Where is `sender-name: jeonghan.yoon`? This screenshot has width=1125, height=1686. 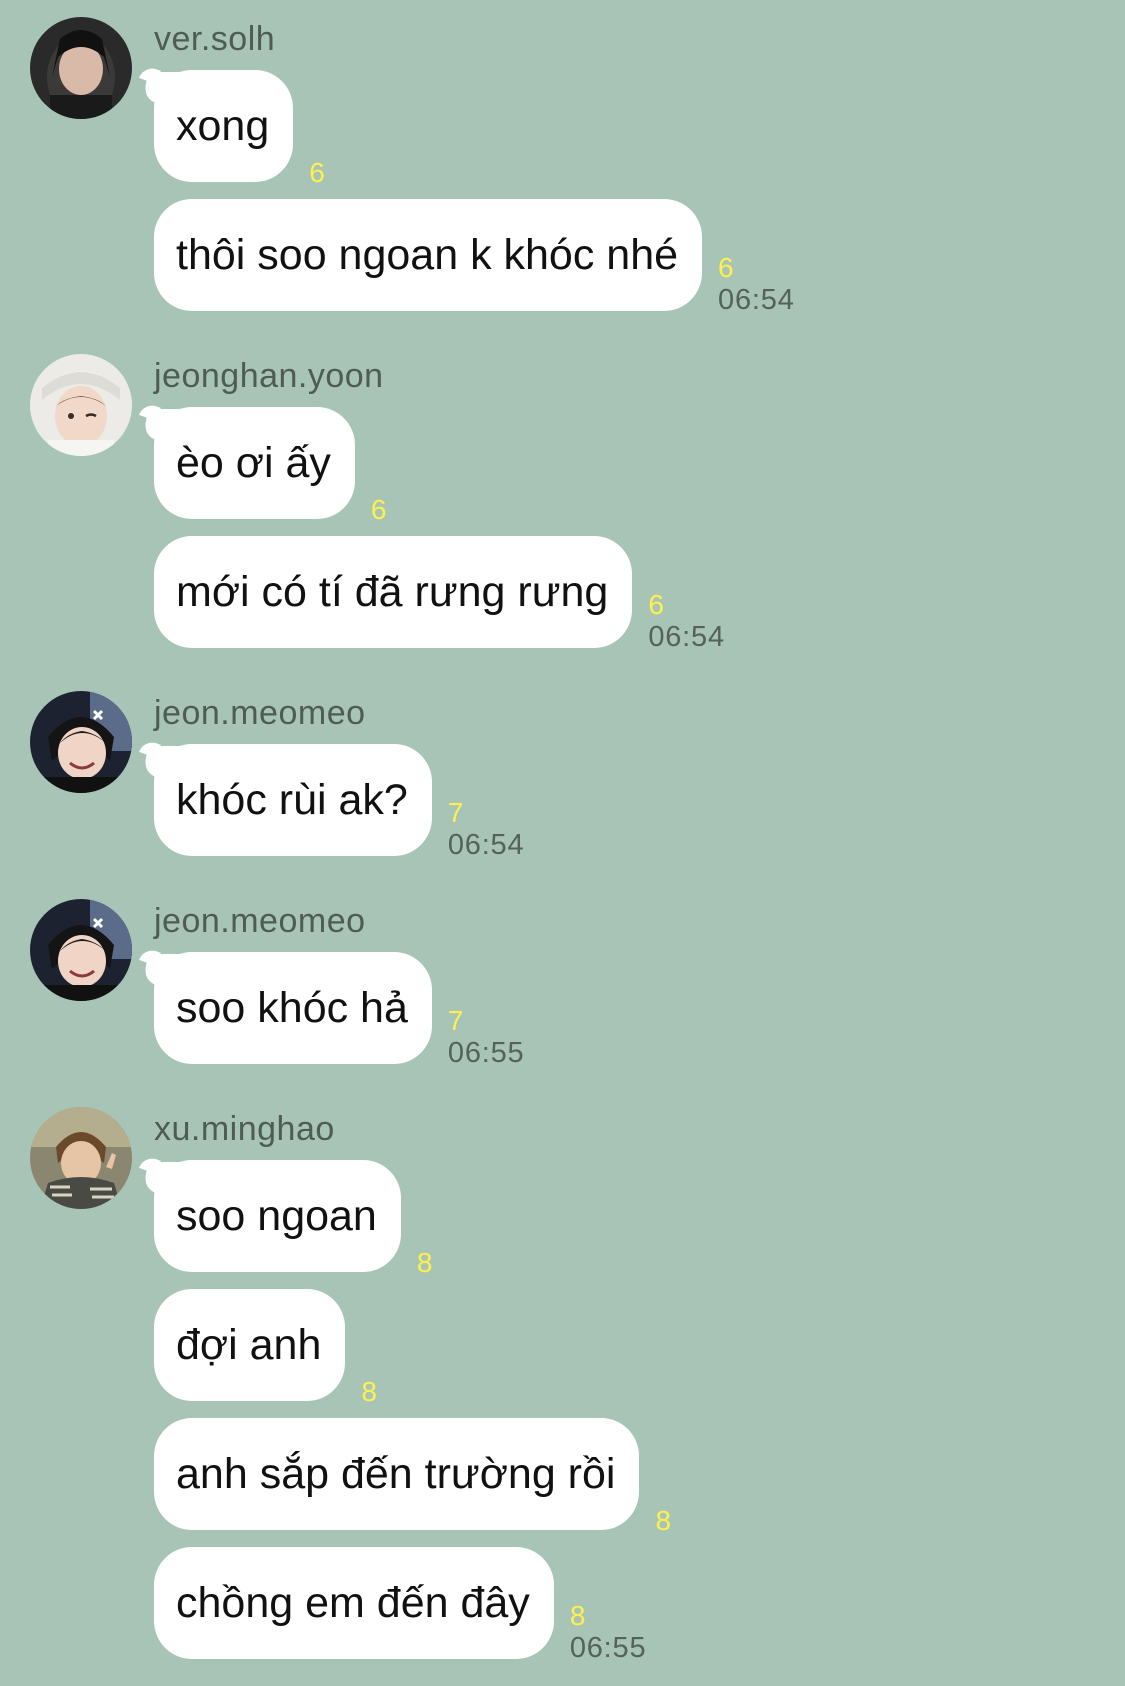
sender-name: jeonghan.yoon is located at coordinates (269, 376).